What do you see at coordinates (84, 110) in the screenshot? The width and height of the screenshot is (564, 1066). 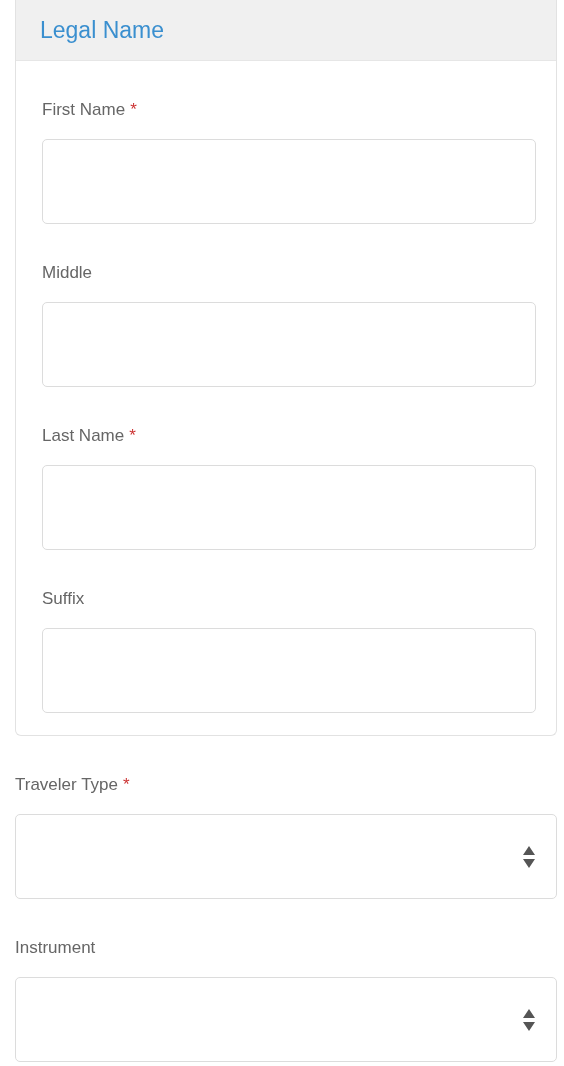 I see `field-label: First Name` at bounding box center [84, 110].